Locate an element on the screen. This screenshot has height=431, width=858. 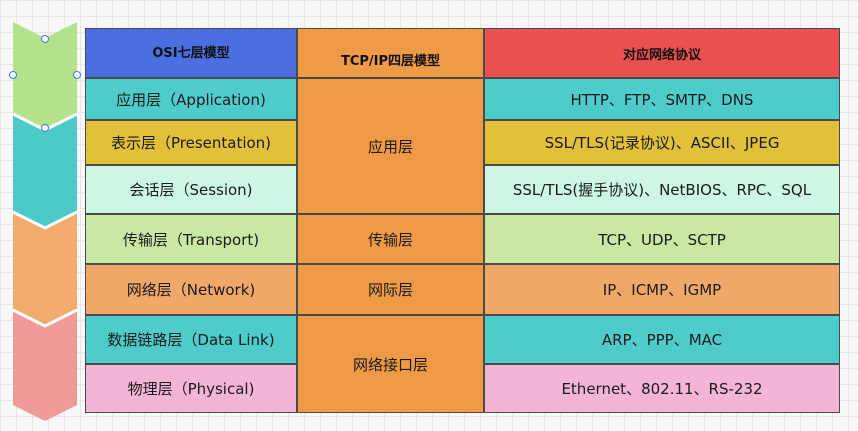
layer-chevron-arrows is located at coordinates (45, 221).